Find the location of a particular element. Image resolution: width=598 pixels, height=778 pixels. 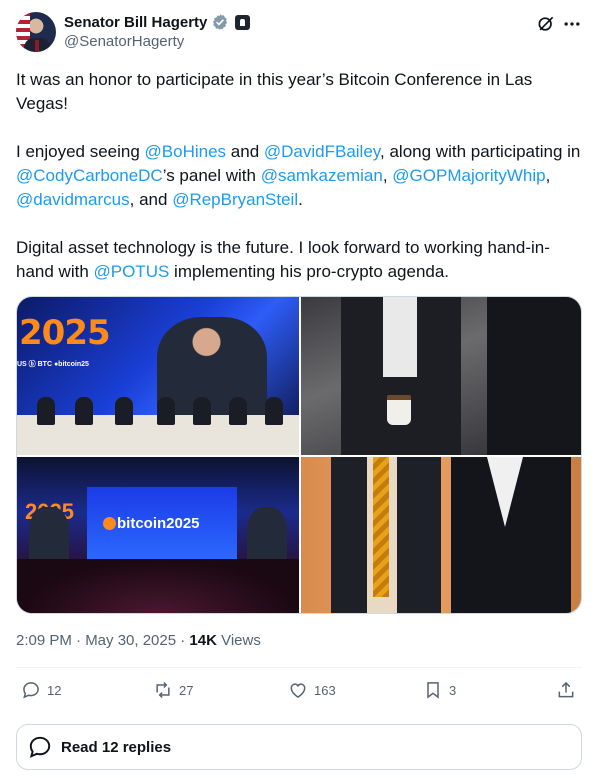

coffee-cup is located at coordinates (399, 410).